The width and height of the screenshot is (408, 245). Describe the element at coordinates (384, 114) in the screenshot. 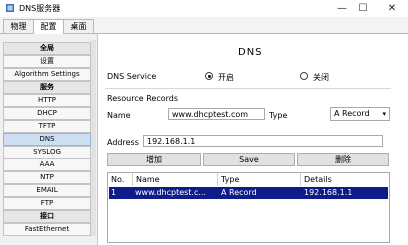

I see `chevron-down-icon: ▾` at that location.